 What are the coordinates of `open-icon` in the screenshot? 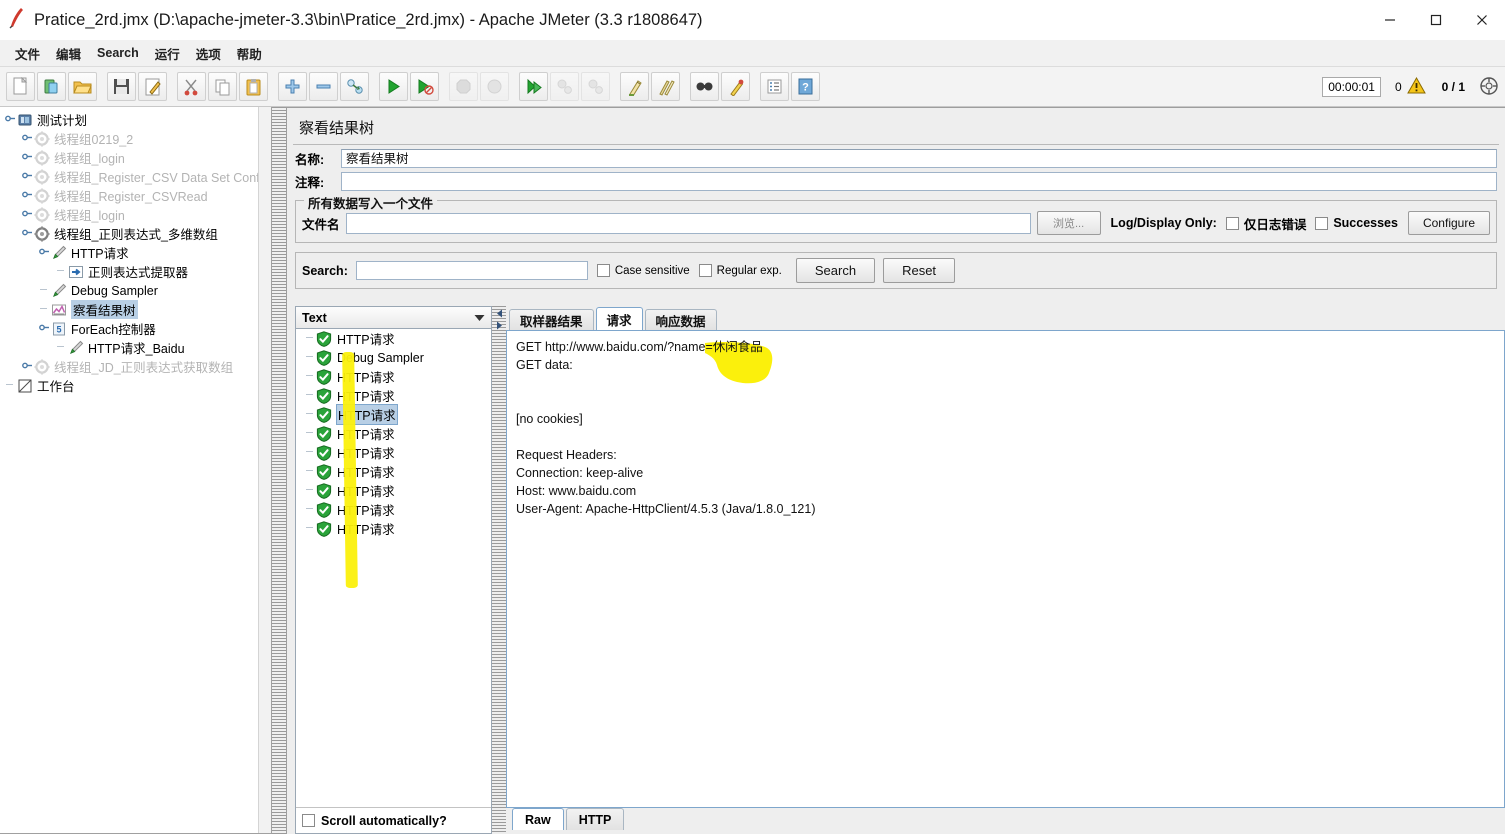 It's located at (82, 86).